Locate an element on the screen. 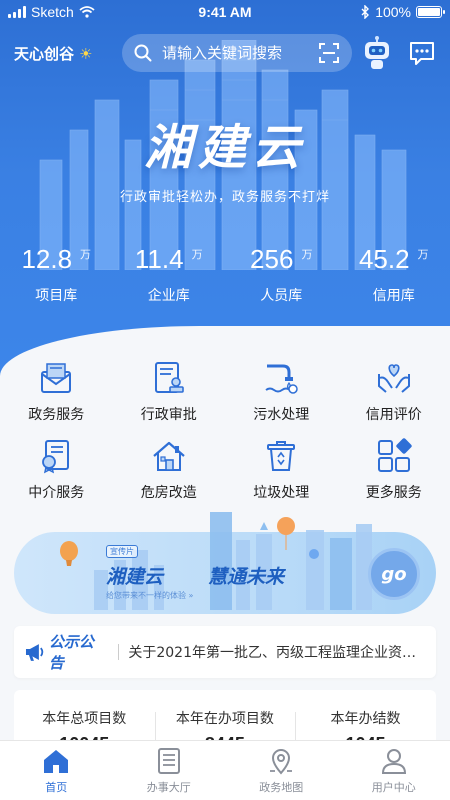 The image size is (450, 800). service-label: 中介服务 is located at coordinates (56, 493).